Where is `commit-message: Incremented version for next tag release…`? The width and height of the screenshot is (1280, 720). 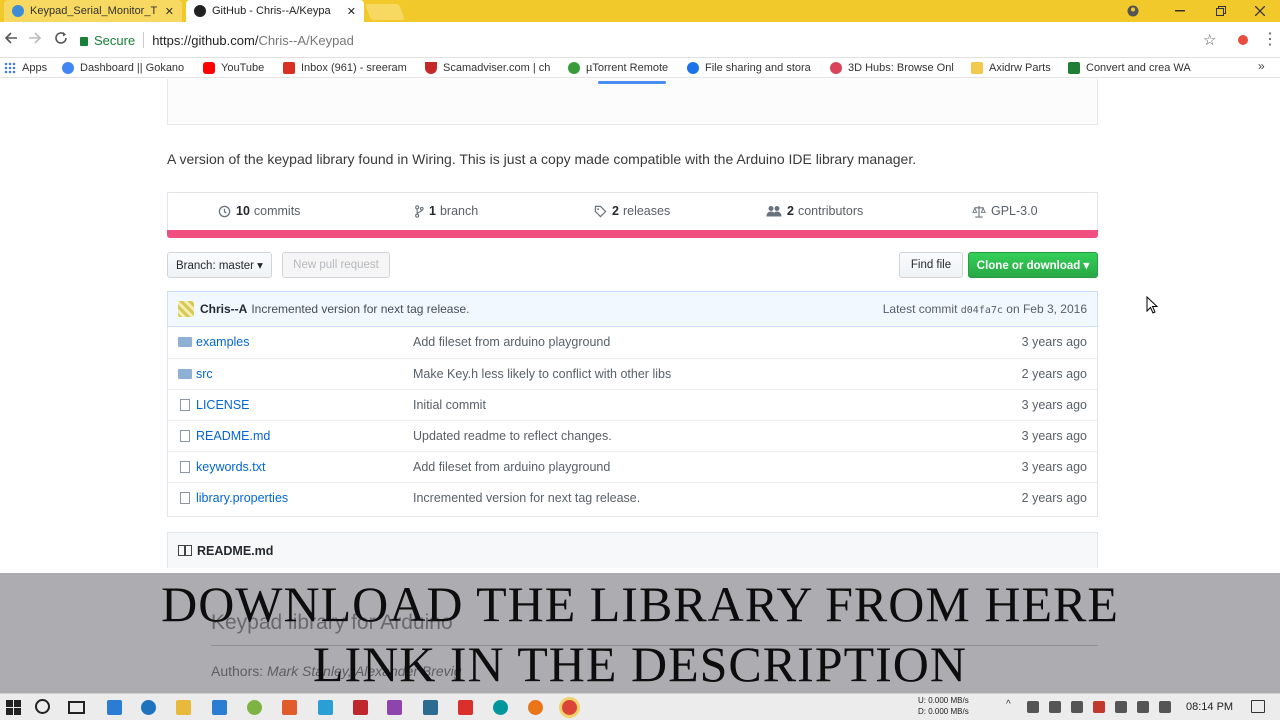
commit-message: Incremented version for next tag release… is located at coordinates (360, 309).